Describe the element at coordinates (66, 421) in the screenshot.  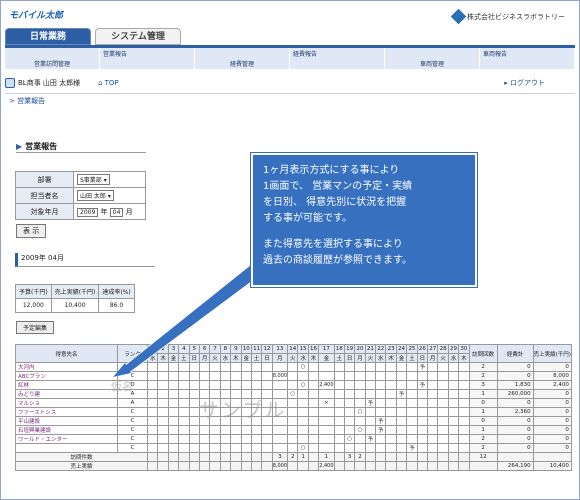
I see `customer-name-link: 平山建設` at that location.